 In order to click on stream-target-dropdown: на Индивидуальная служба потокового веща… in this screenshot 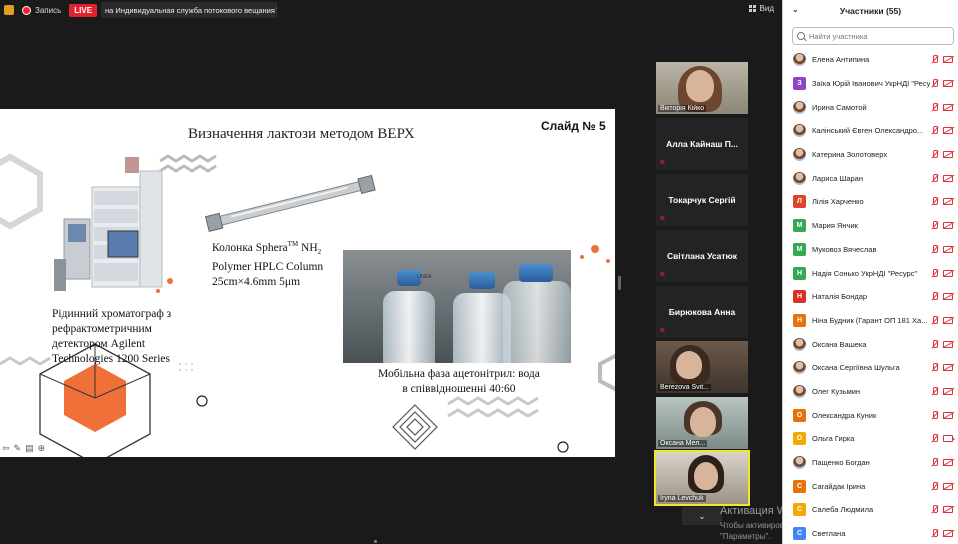, I will do `click(189, 10)`.